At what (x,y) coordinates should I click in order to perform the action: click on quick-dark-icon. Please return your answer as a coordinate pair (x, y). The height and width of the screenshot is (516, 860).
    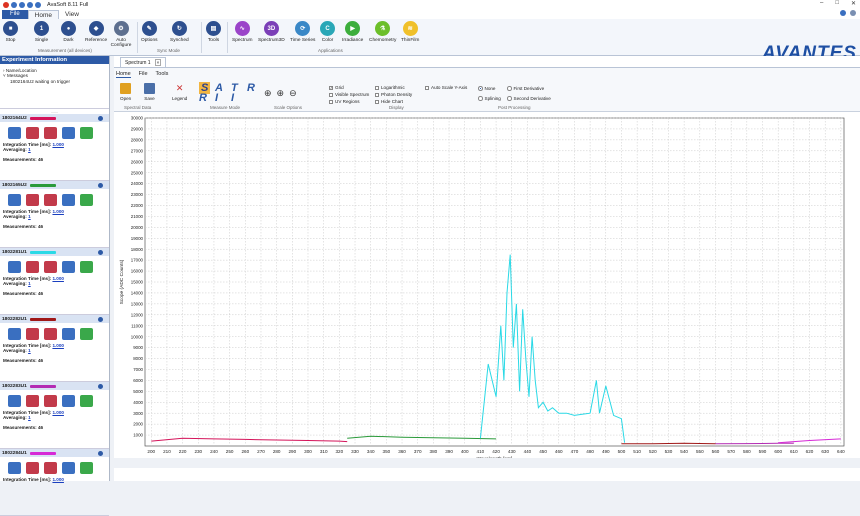
    Looking at the image, I should click on (30, 4).